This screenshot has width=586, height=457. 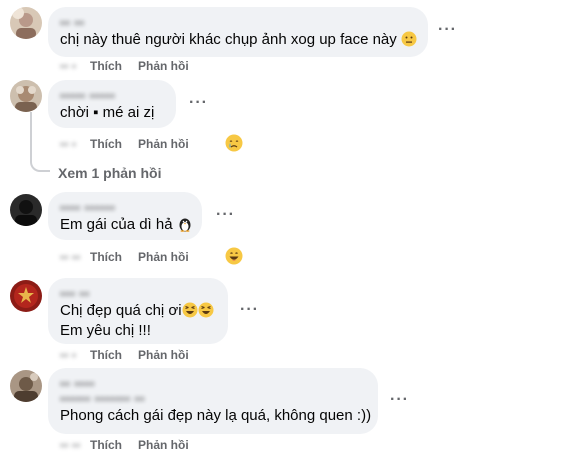 What do you see at coordinates (112, 95) in the screenshot?
I see `commenter-name: ▪▪▪▪▪ ▪▪▪▪▪` at bounding box center [112, 95].